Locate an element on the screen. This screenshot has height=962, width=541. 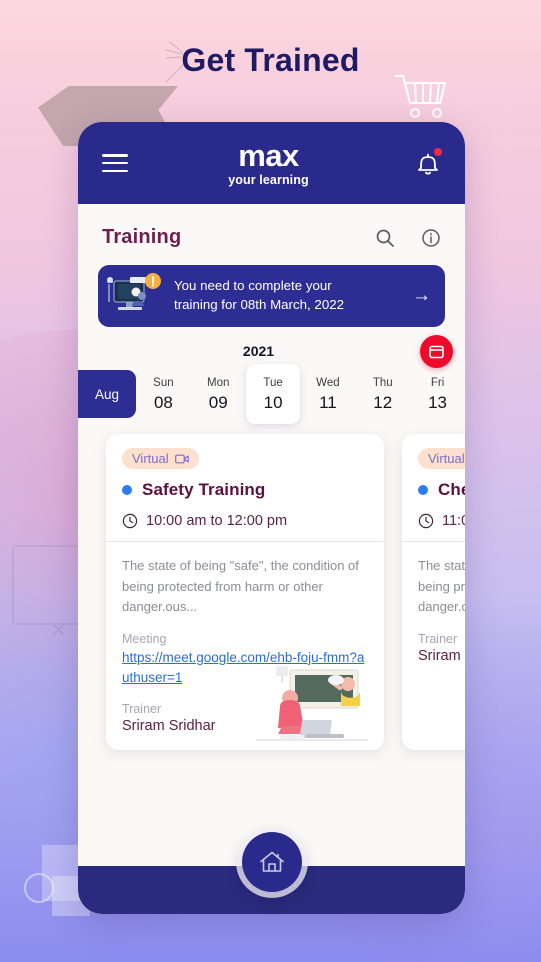
page-section-title: Training is located at coordinates (142, 237).